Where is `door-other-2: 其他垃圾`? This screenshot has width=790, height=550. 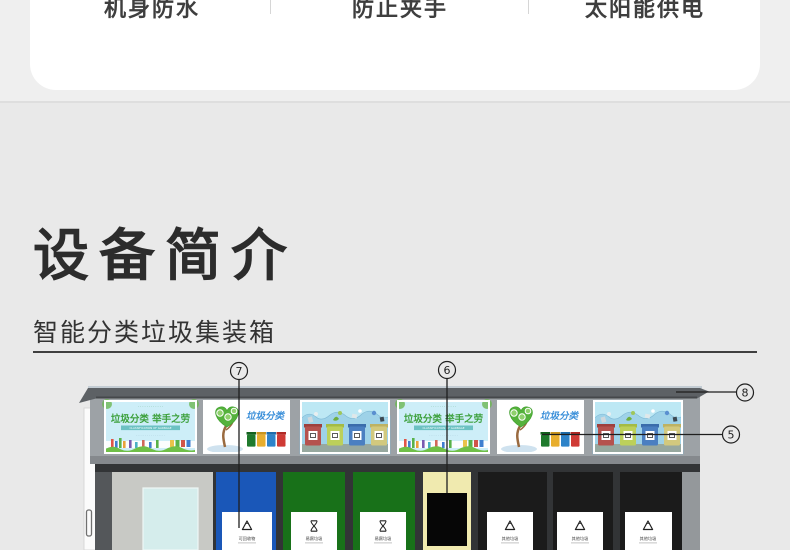
door-other-2: 其他垃圾 is located at coordinates (583, 511).